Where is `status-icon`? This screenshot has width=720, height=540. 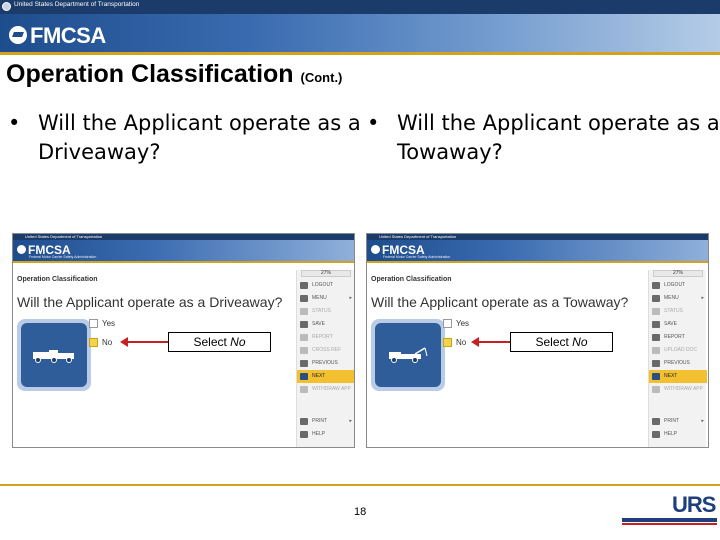
status-icon is located at coordinates (304, 311).